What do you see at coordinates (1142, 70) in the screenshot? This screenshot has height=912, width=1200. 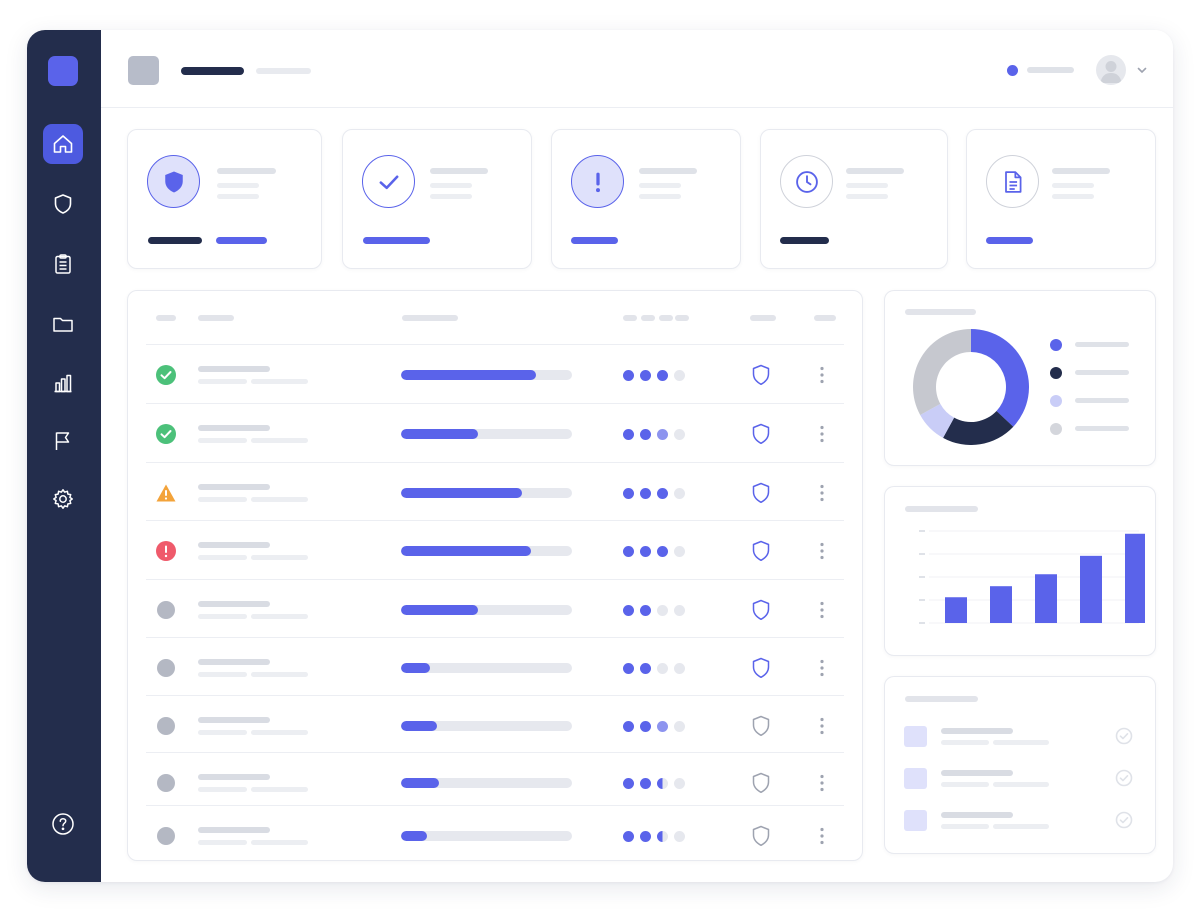 I see `chevron-down-icon` at bounding box center [1142, 70].